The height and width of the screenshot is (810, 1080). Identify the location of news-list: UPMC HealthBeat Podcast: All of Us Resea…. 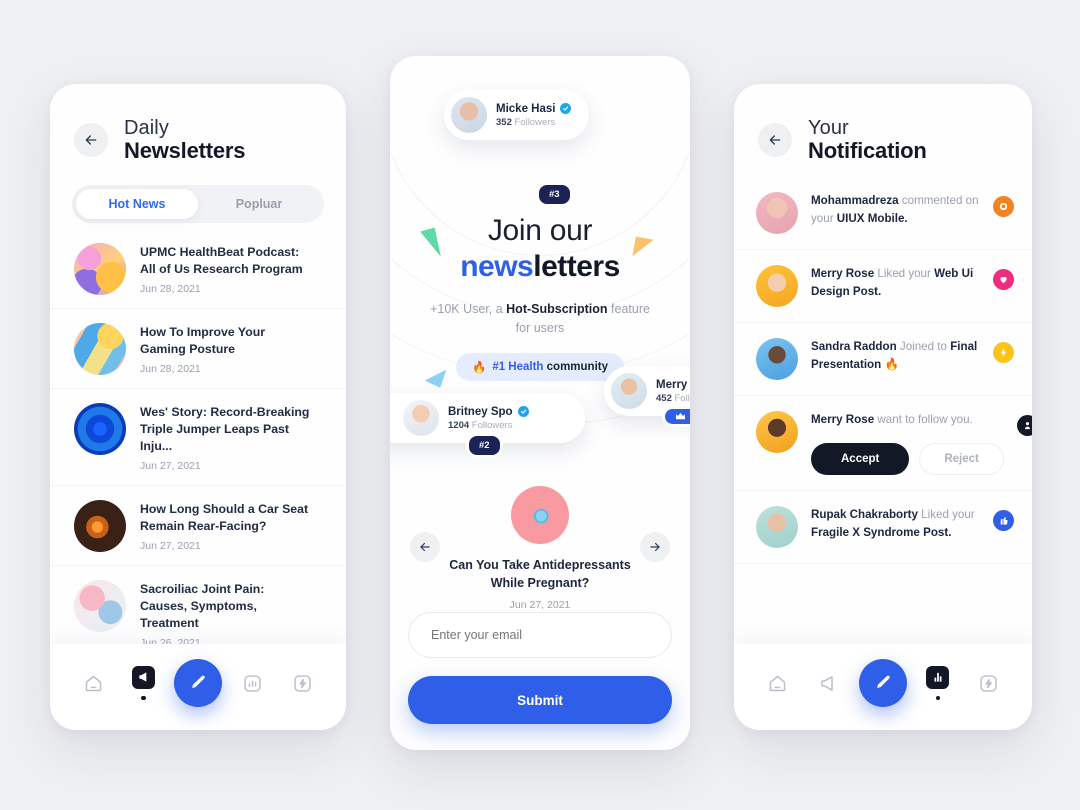
(198, 446).